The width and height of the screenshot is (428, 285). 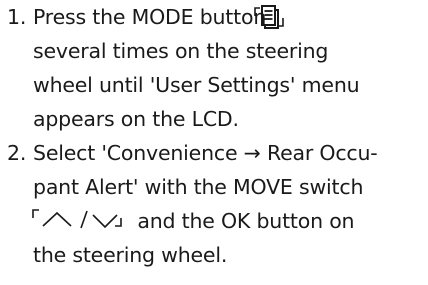 I want to click on step-text-line: the steering wheel., so click(x=130, y=255).